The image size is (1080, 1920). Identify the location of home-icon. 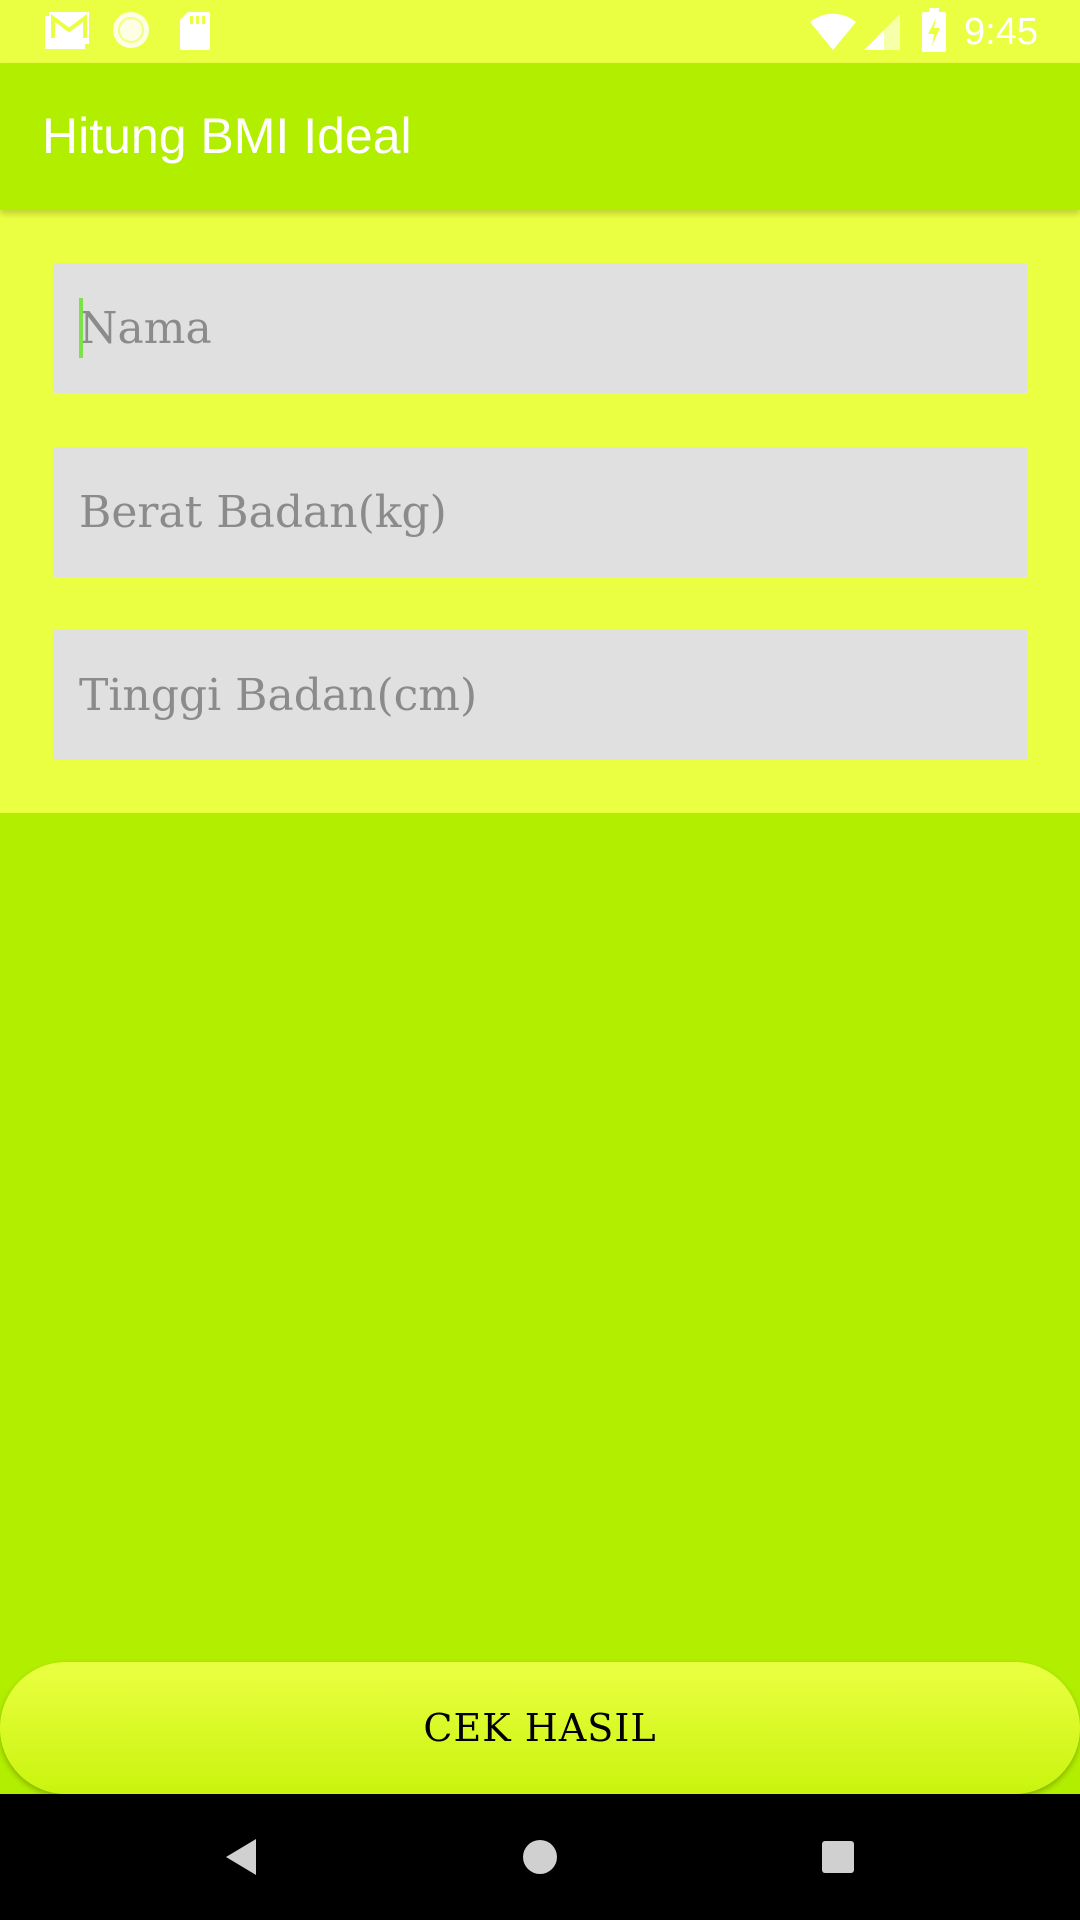
(540, 1857).